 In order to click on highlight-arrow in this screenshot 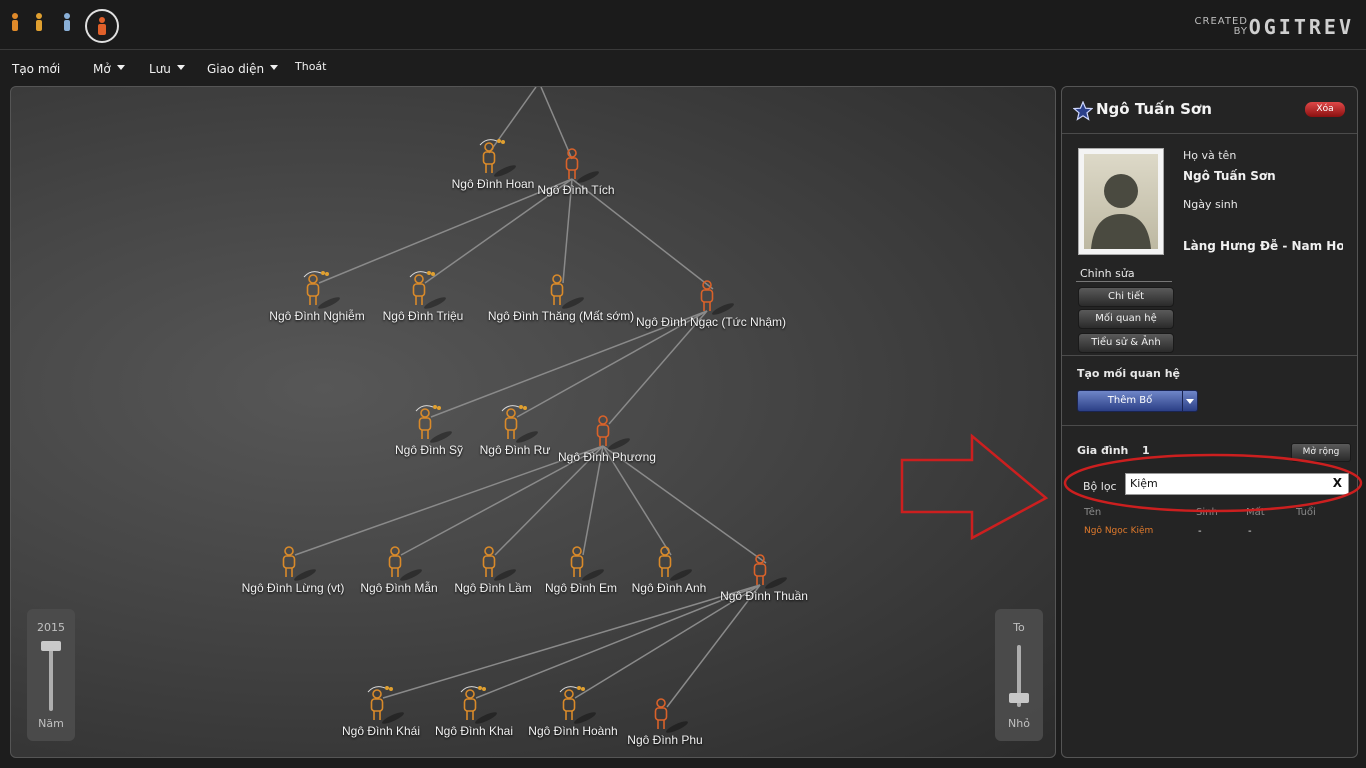, I will do `click(974, 487)`.